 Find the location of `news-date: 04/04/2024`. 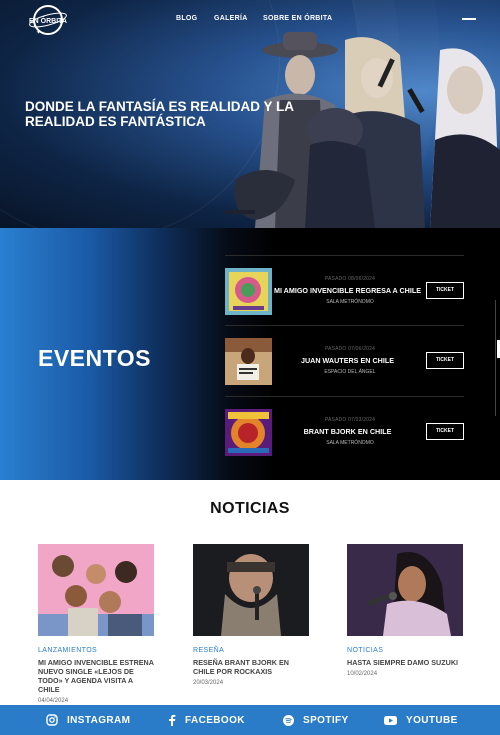

news-date: 04/04/2024 is located at coordinates (53, 701).